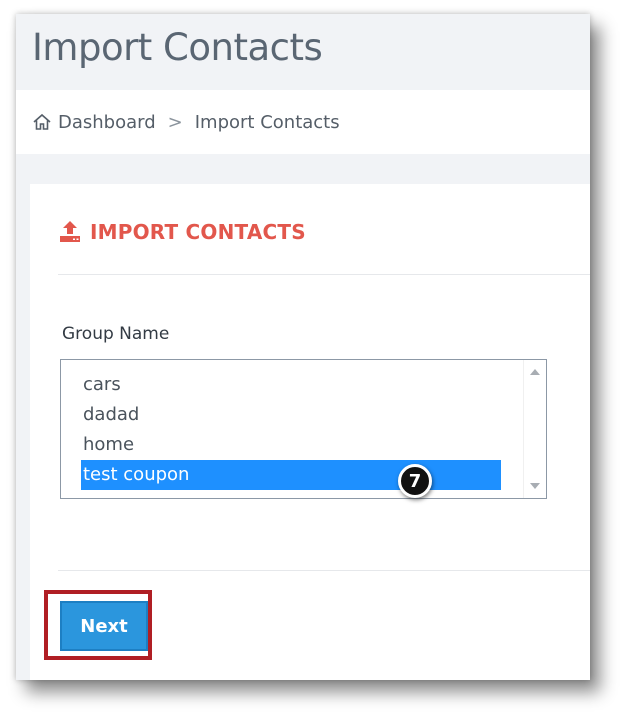 The image size is (631, 712). What do you see at coordinates (291, 475) in the screenshot?
I see `group-option-test-coupon: test coupon` at bounding box center [291, 475].